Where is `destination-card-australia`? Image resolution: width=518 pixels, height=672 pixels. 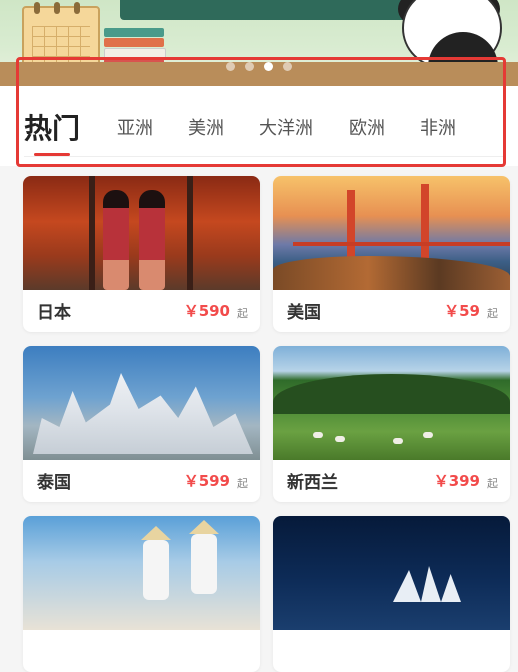
destination-card-australia is located at coordinates (391, 594).